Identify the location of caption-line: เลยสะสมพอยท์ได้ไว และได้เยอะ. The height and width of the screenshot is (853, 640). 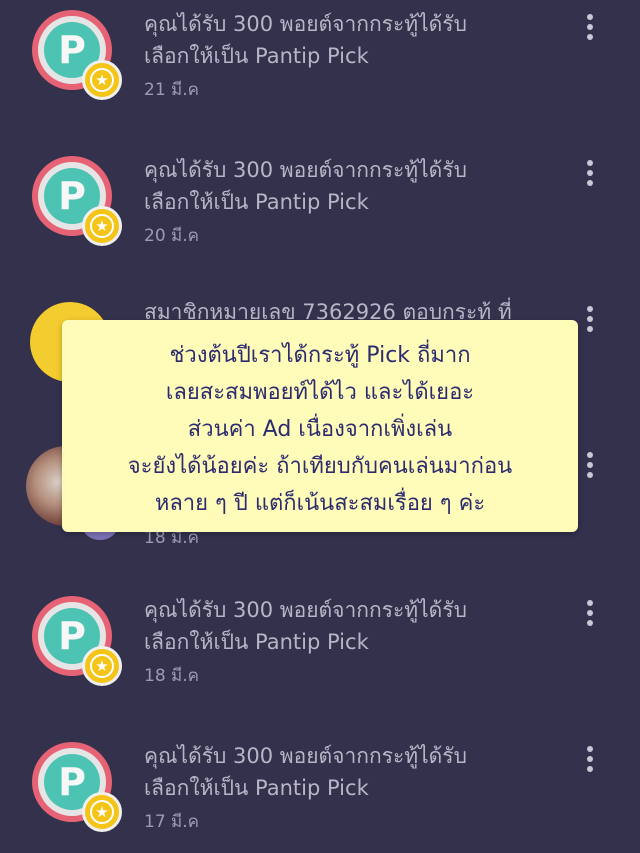
(320, 392).